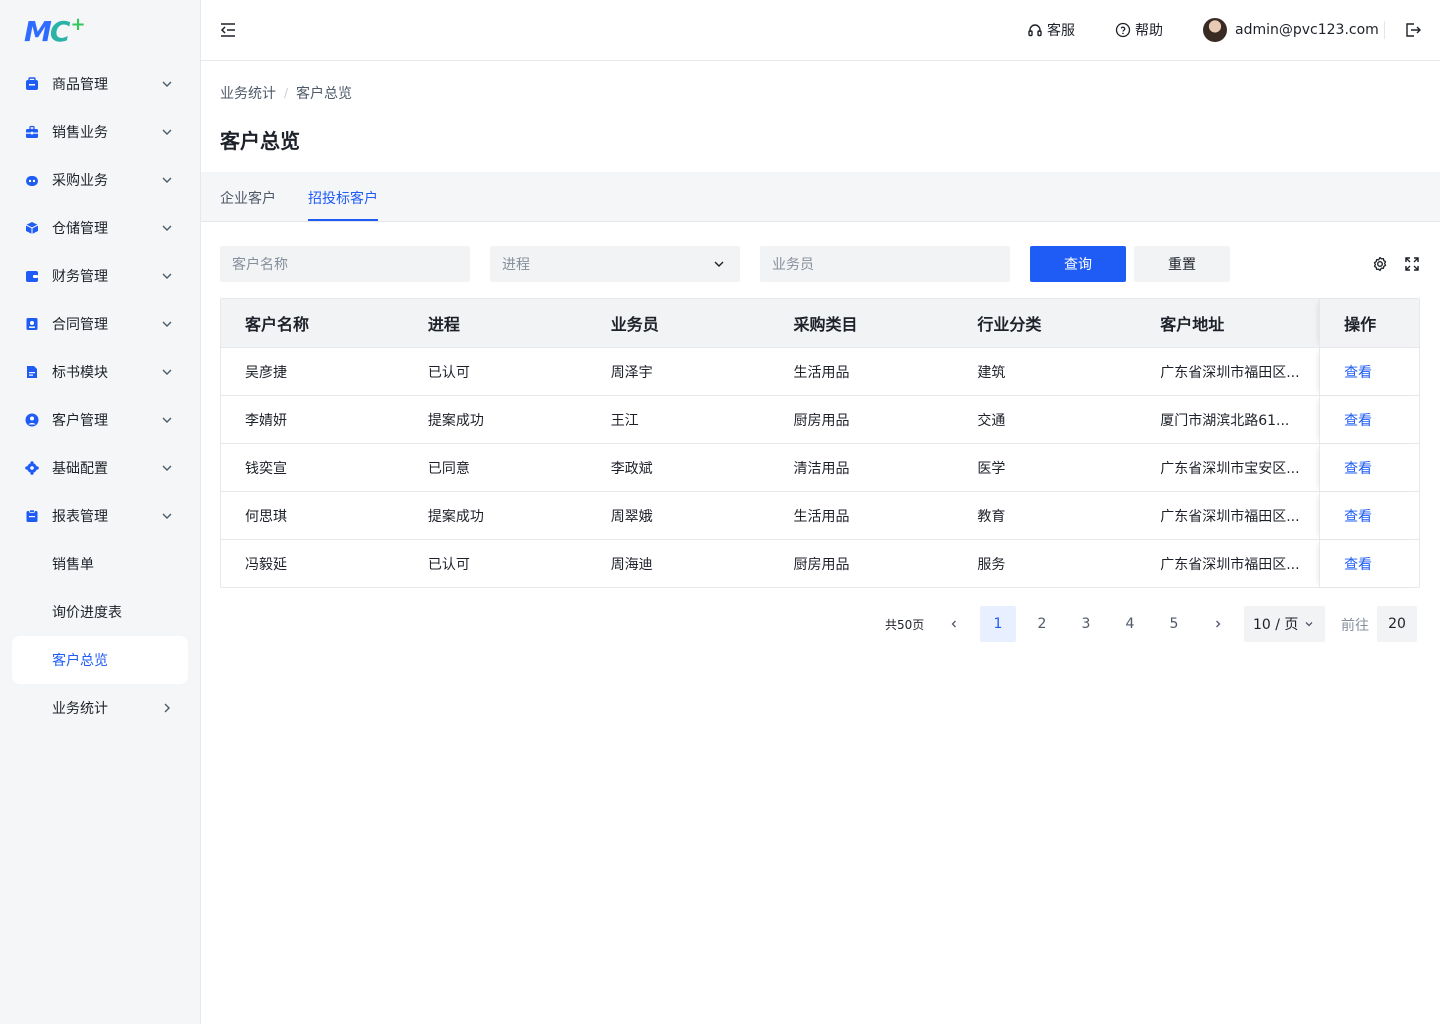 The image size is (1440, 1024). I want to click on cell-name: 冯毅延, so click(266, 564).